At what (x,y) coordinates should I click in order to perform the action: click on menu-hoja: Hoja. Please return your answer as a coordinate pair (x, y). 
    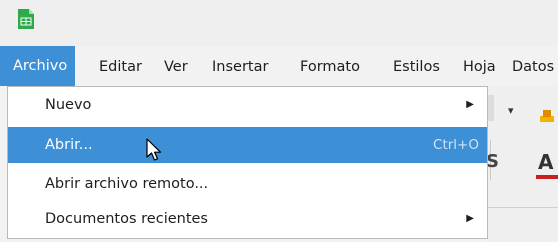
    Looking at the image, I should click on (479, 67).